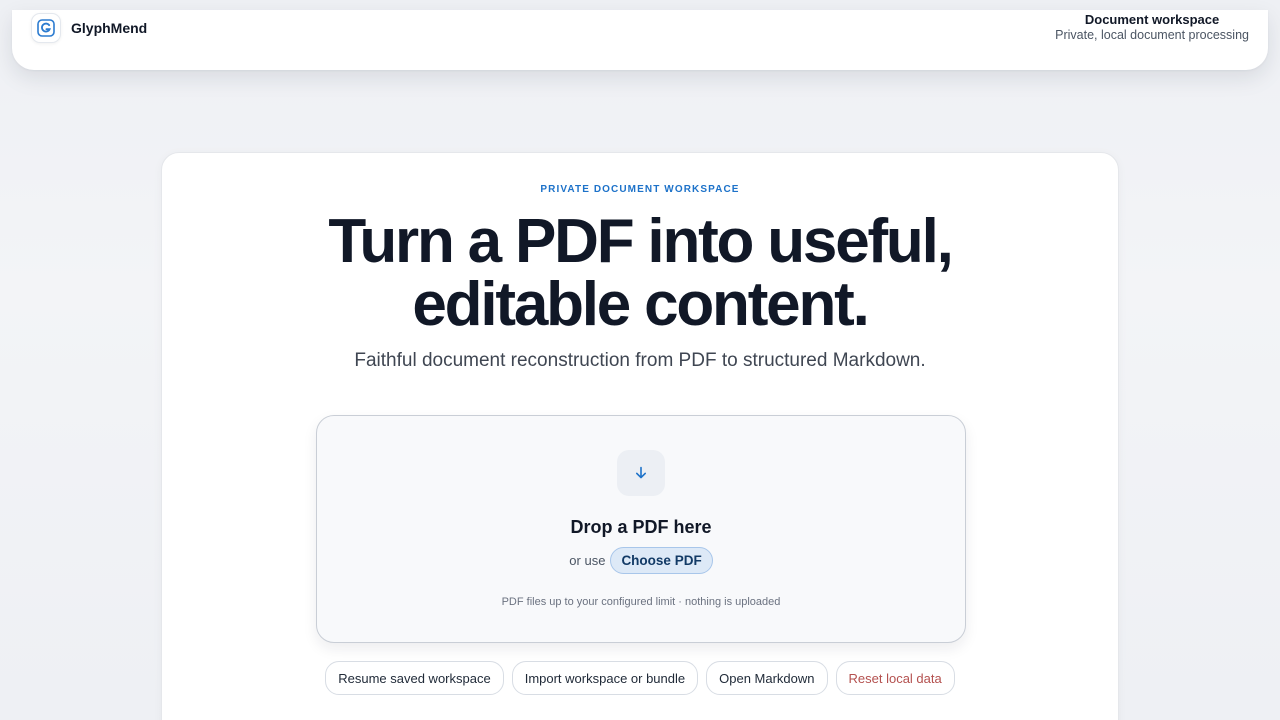  I want to click on workspace-subtitle: Private, local document processing, so click(1152, 35).